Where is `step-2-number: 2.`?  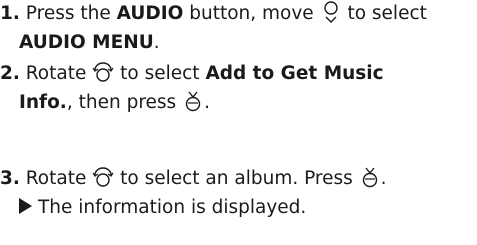 step-2-number: 2. is located at coordinates (10, 73).